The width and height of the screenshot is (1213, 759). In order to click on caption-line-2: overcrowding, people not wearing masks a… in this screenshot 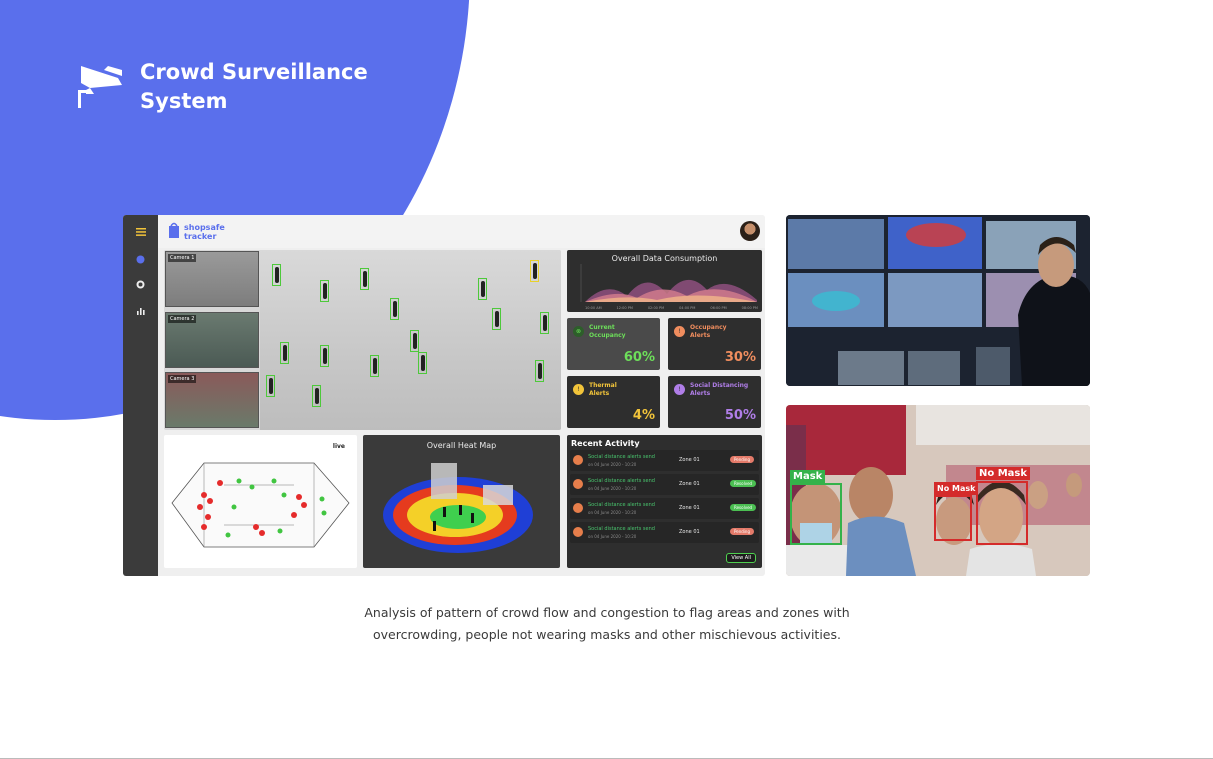, I will do `click(607, 634)`.